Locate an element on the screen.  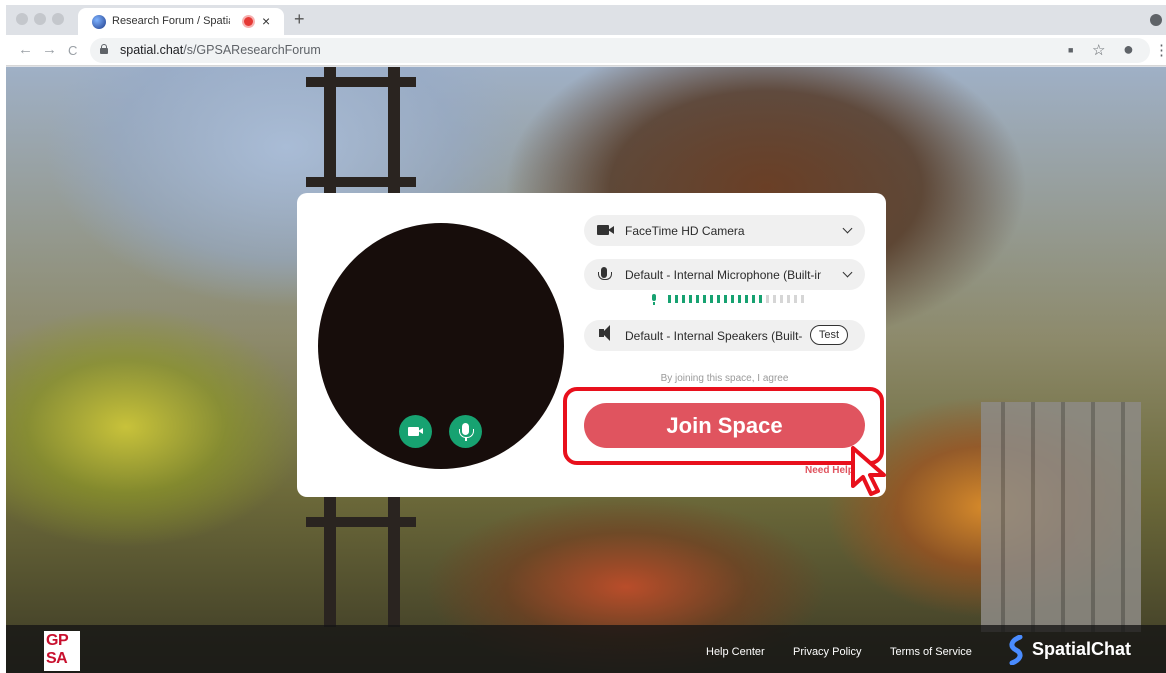
toggle-camera-button is located at coordinates (415, 431).